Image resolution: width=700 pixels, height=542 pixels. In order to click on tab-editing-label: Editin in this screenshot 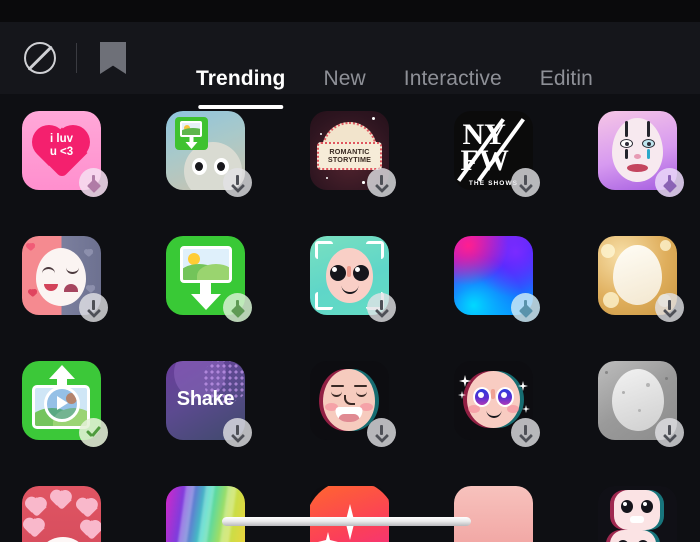, I will do `click(566, 78)`.